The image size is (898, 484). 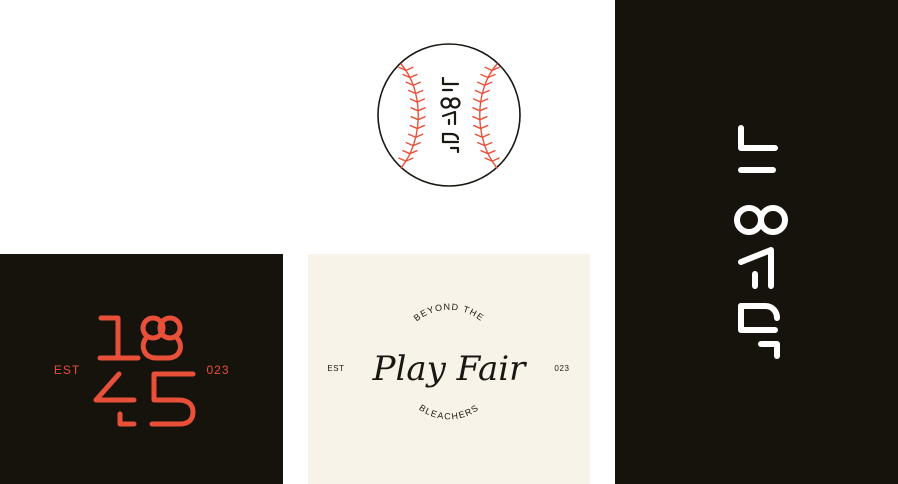 I want to click on arc-bottom-textpath: BLEACHERS, so click(x=448, y=411).